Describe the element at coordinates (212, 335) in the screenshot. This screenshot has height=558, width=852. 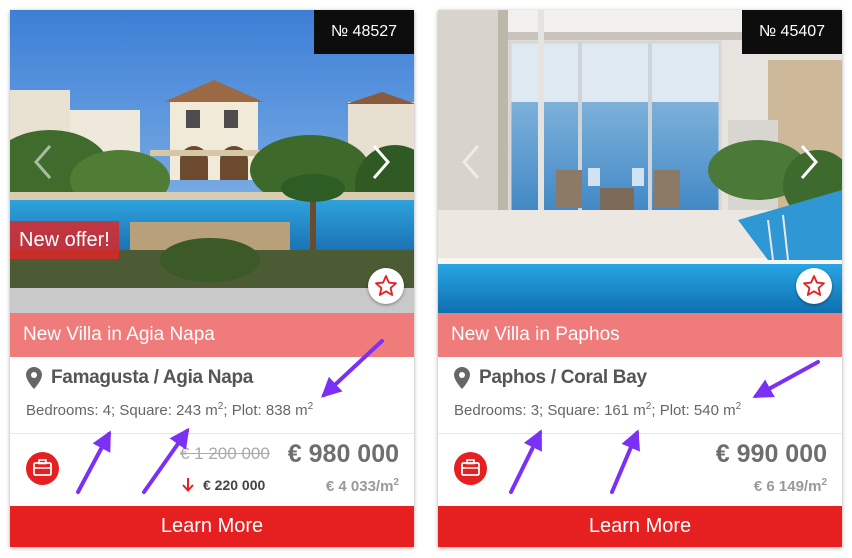
I see `listing-title: New Villa in Agia Napa` at that location.